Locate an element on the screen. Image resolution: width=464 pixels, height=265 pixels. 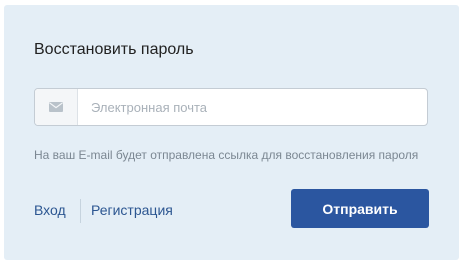
form-title: Восстановить пароль is located at coordinates (114, 49).